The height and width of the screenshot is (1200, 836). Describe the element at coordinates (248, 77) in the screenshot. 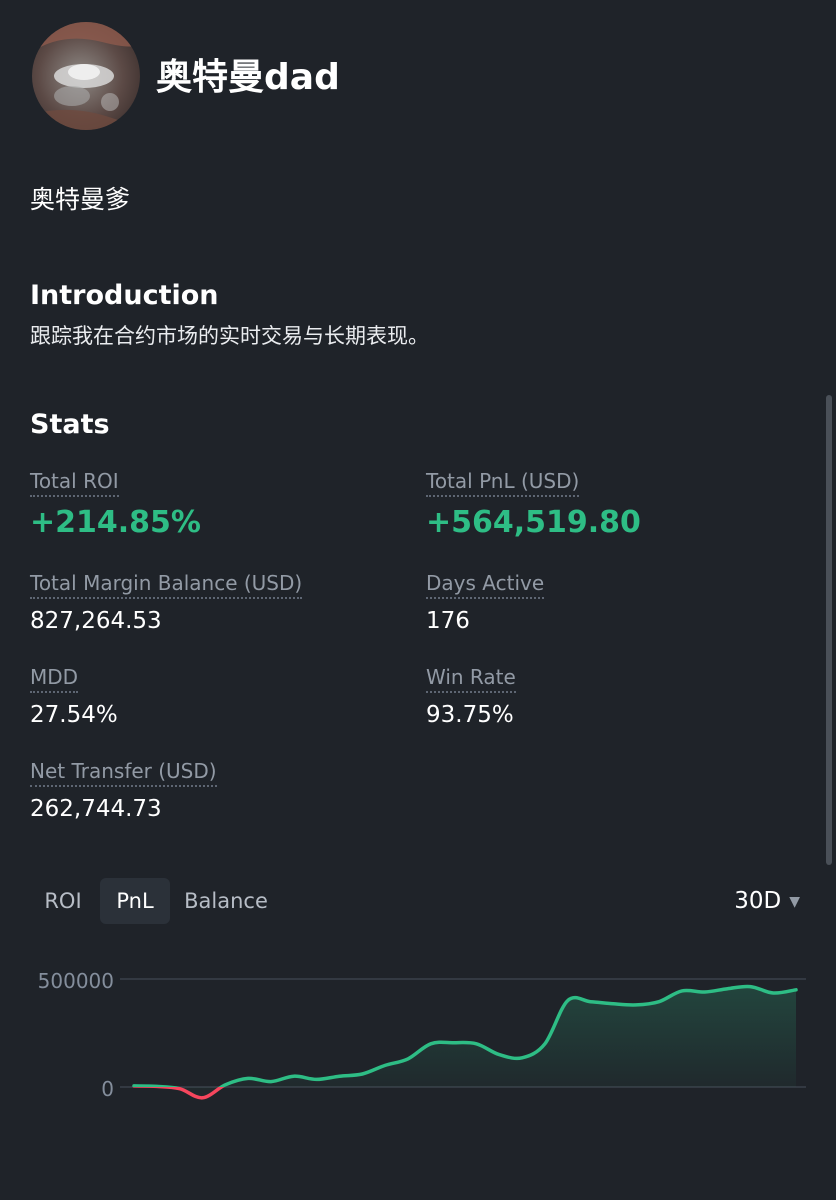

I see `profile-name: 奥特曼dad` at that location.